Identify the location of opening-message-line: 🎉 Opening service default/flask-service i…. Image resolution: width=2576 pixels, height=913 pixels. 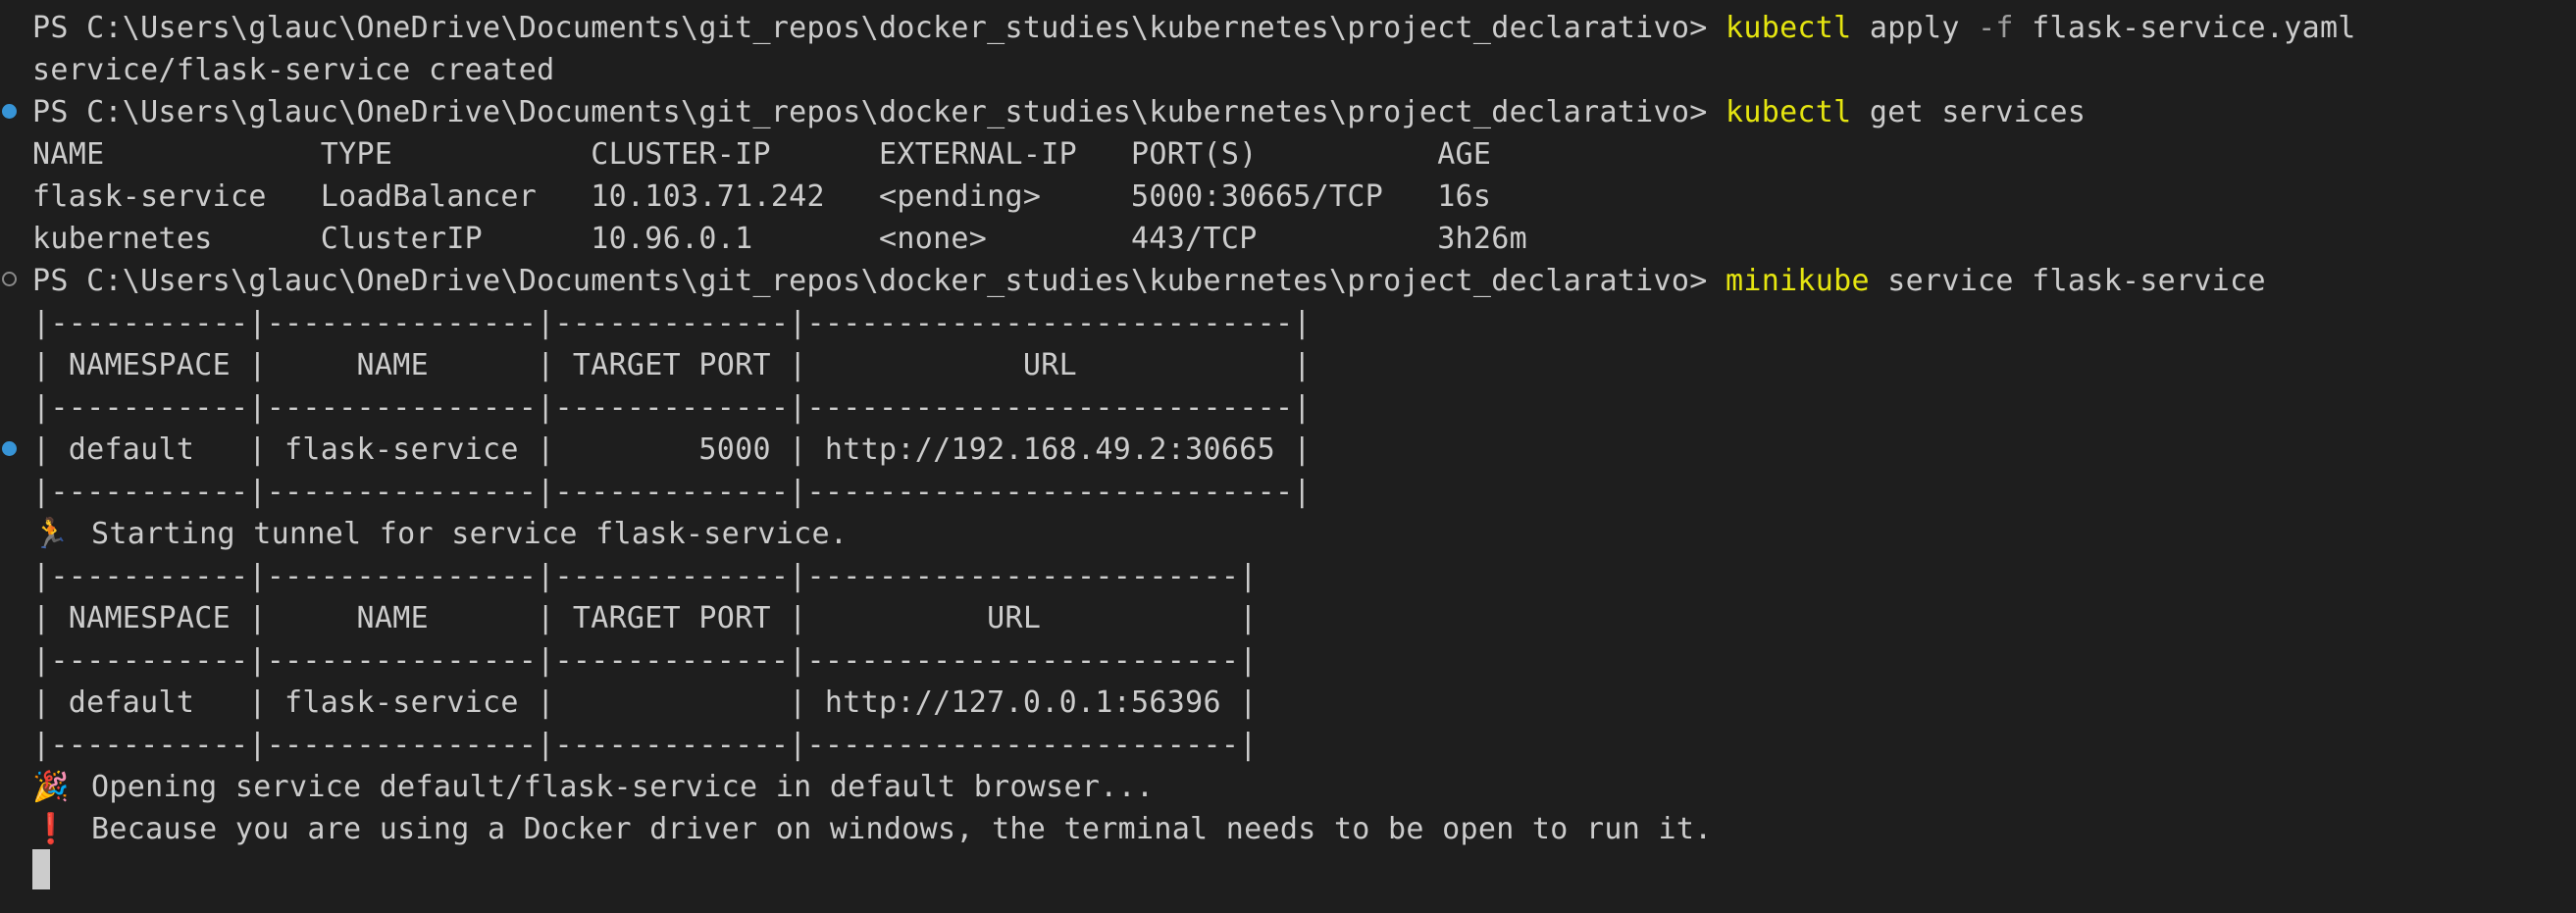
(593, 787).